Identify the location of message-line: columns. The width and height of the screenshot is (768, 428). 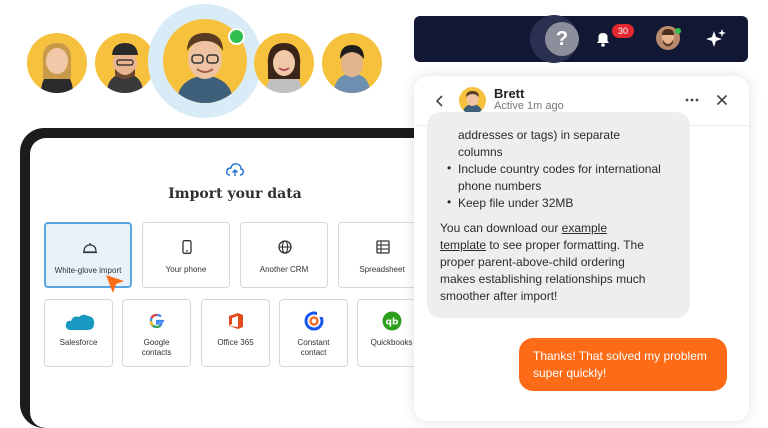
(480, 152).